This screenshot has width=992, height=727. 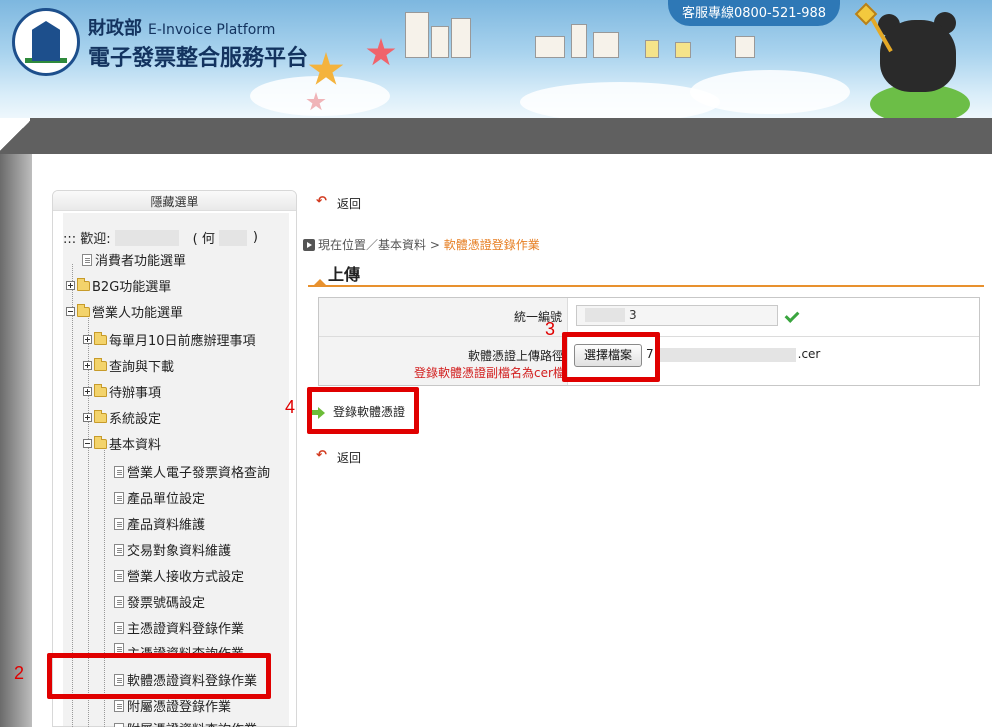 What do you see at coordinates (174, 201) in the screenshot?
I see `hide-menu-toggle: 隱藏選單` at bounding box center [174, 201].